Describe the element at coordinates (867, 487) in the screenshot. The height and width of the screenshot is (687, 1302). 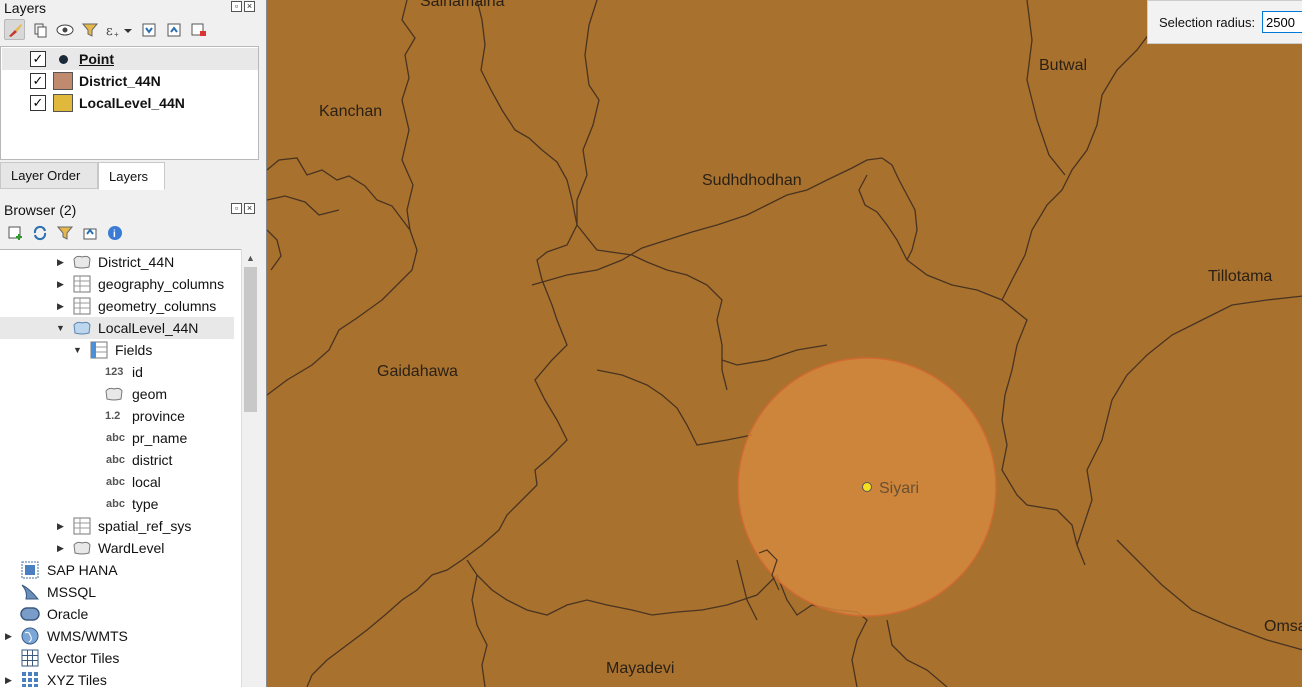
I see `selected-point-marker` at that location.